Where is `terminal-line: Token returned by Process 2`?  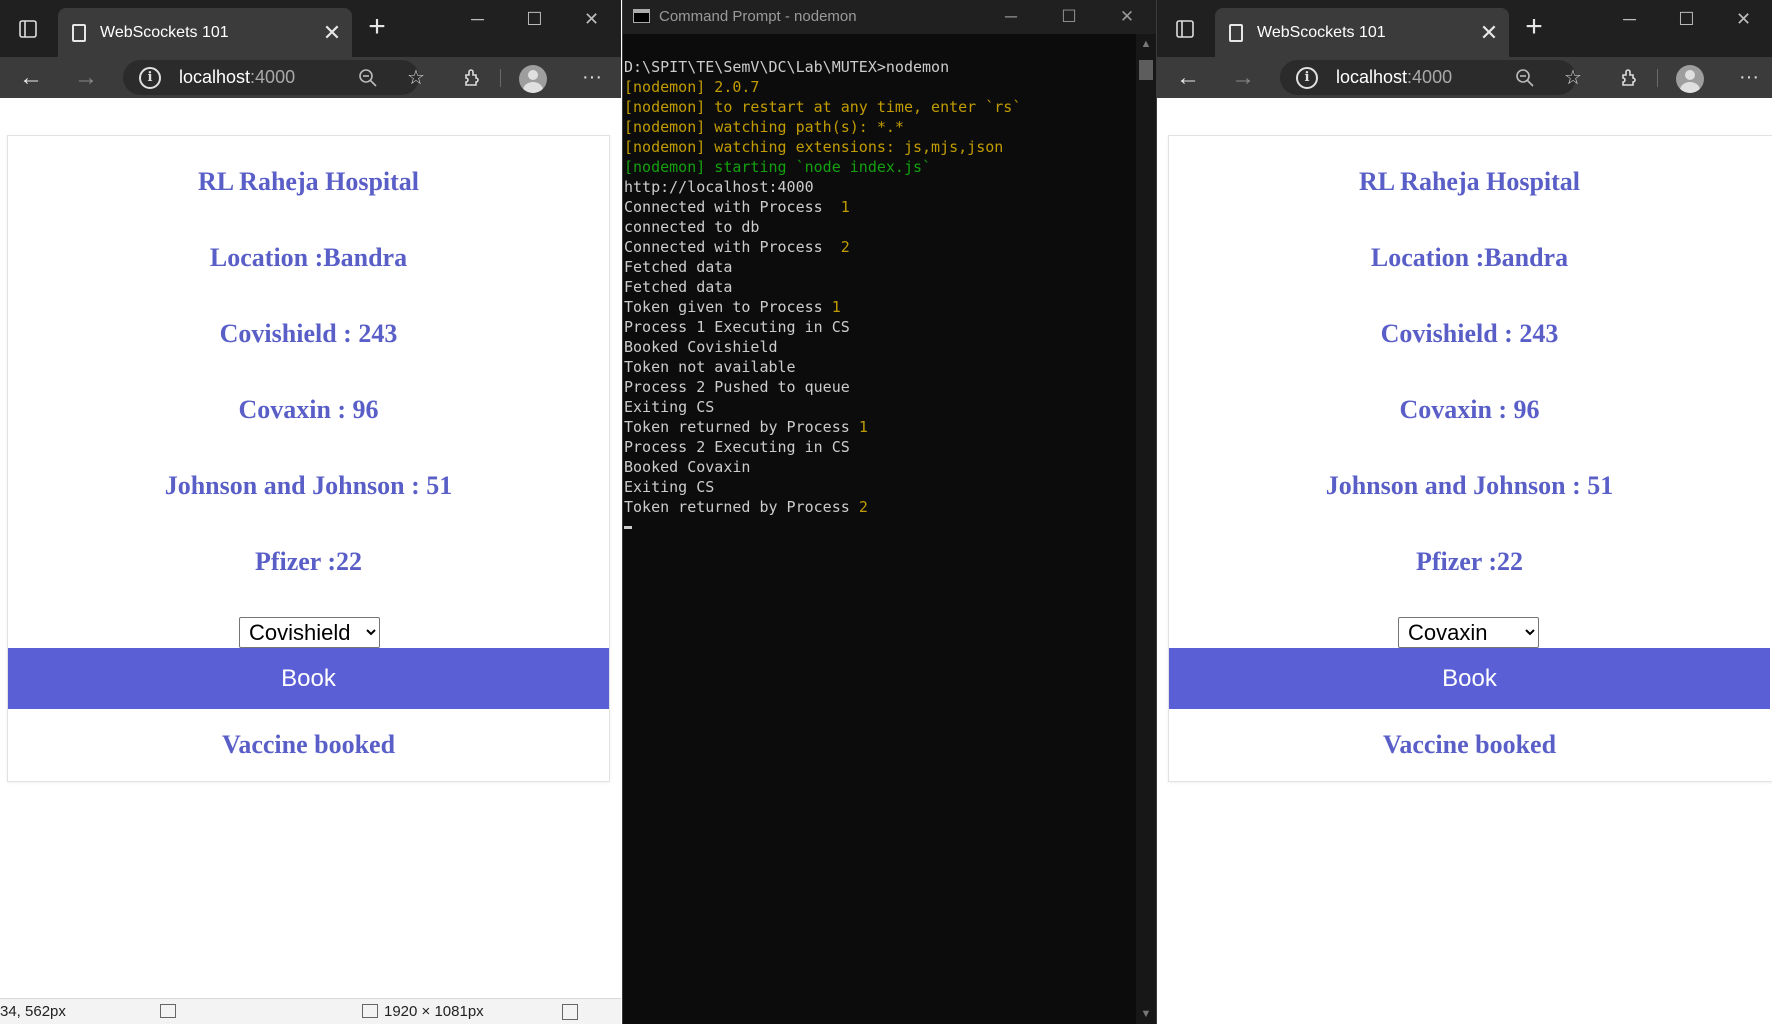
terminal-line: Token returned by Process 2 is located at coordinates (746, 507).